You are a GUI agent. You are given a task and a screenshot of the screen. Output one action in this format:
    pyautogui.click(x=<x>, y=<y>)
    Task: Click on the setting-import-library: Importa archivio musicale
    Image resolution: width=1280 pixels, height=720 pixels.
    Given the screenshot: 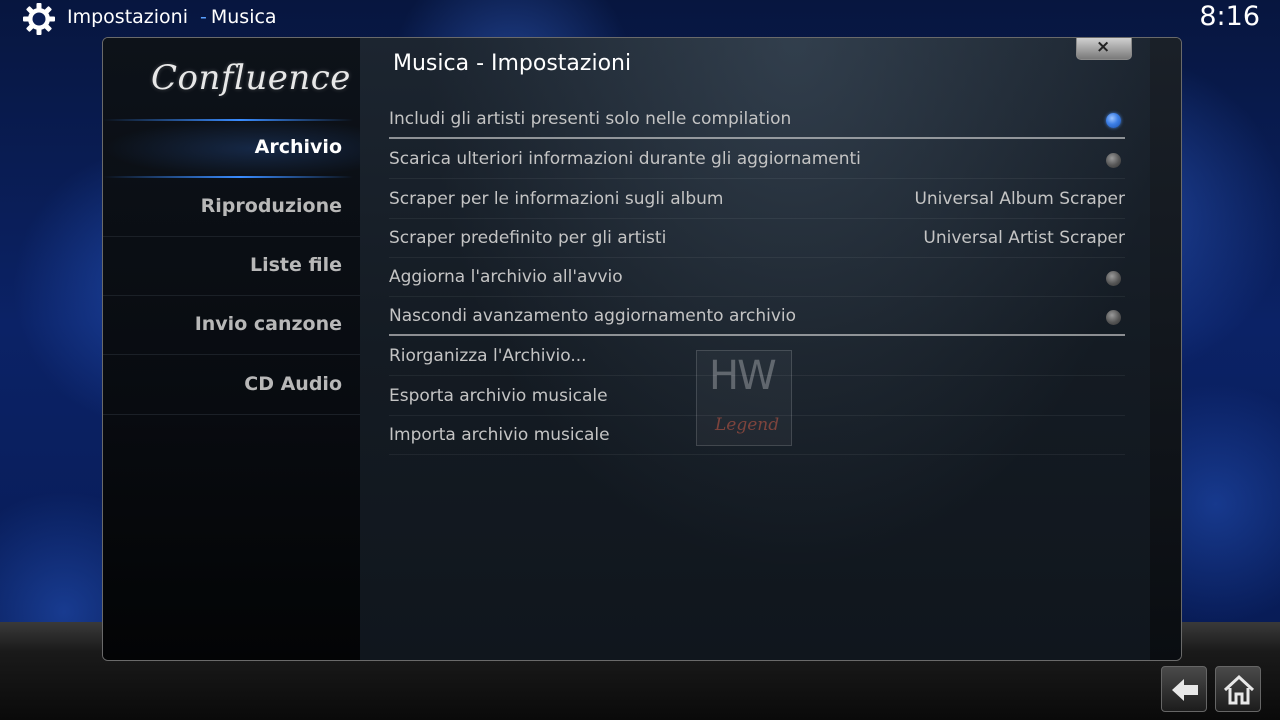 What is the action you would take?
    pyautogui.click(x=757, y=435)
    